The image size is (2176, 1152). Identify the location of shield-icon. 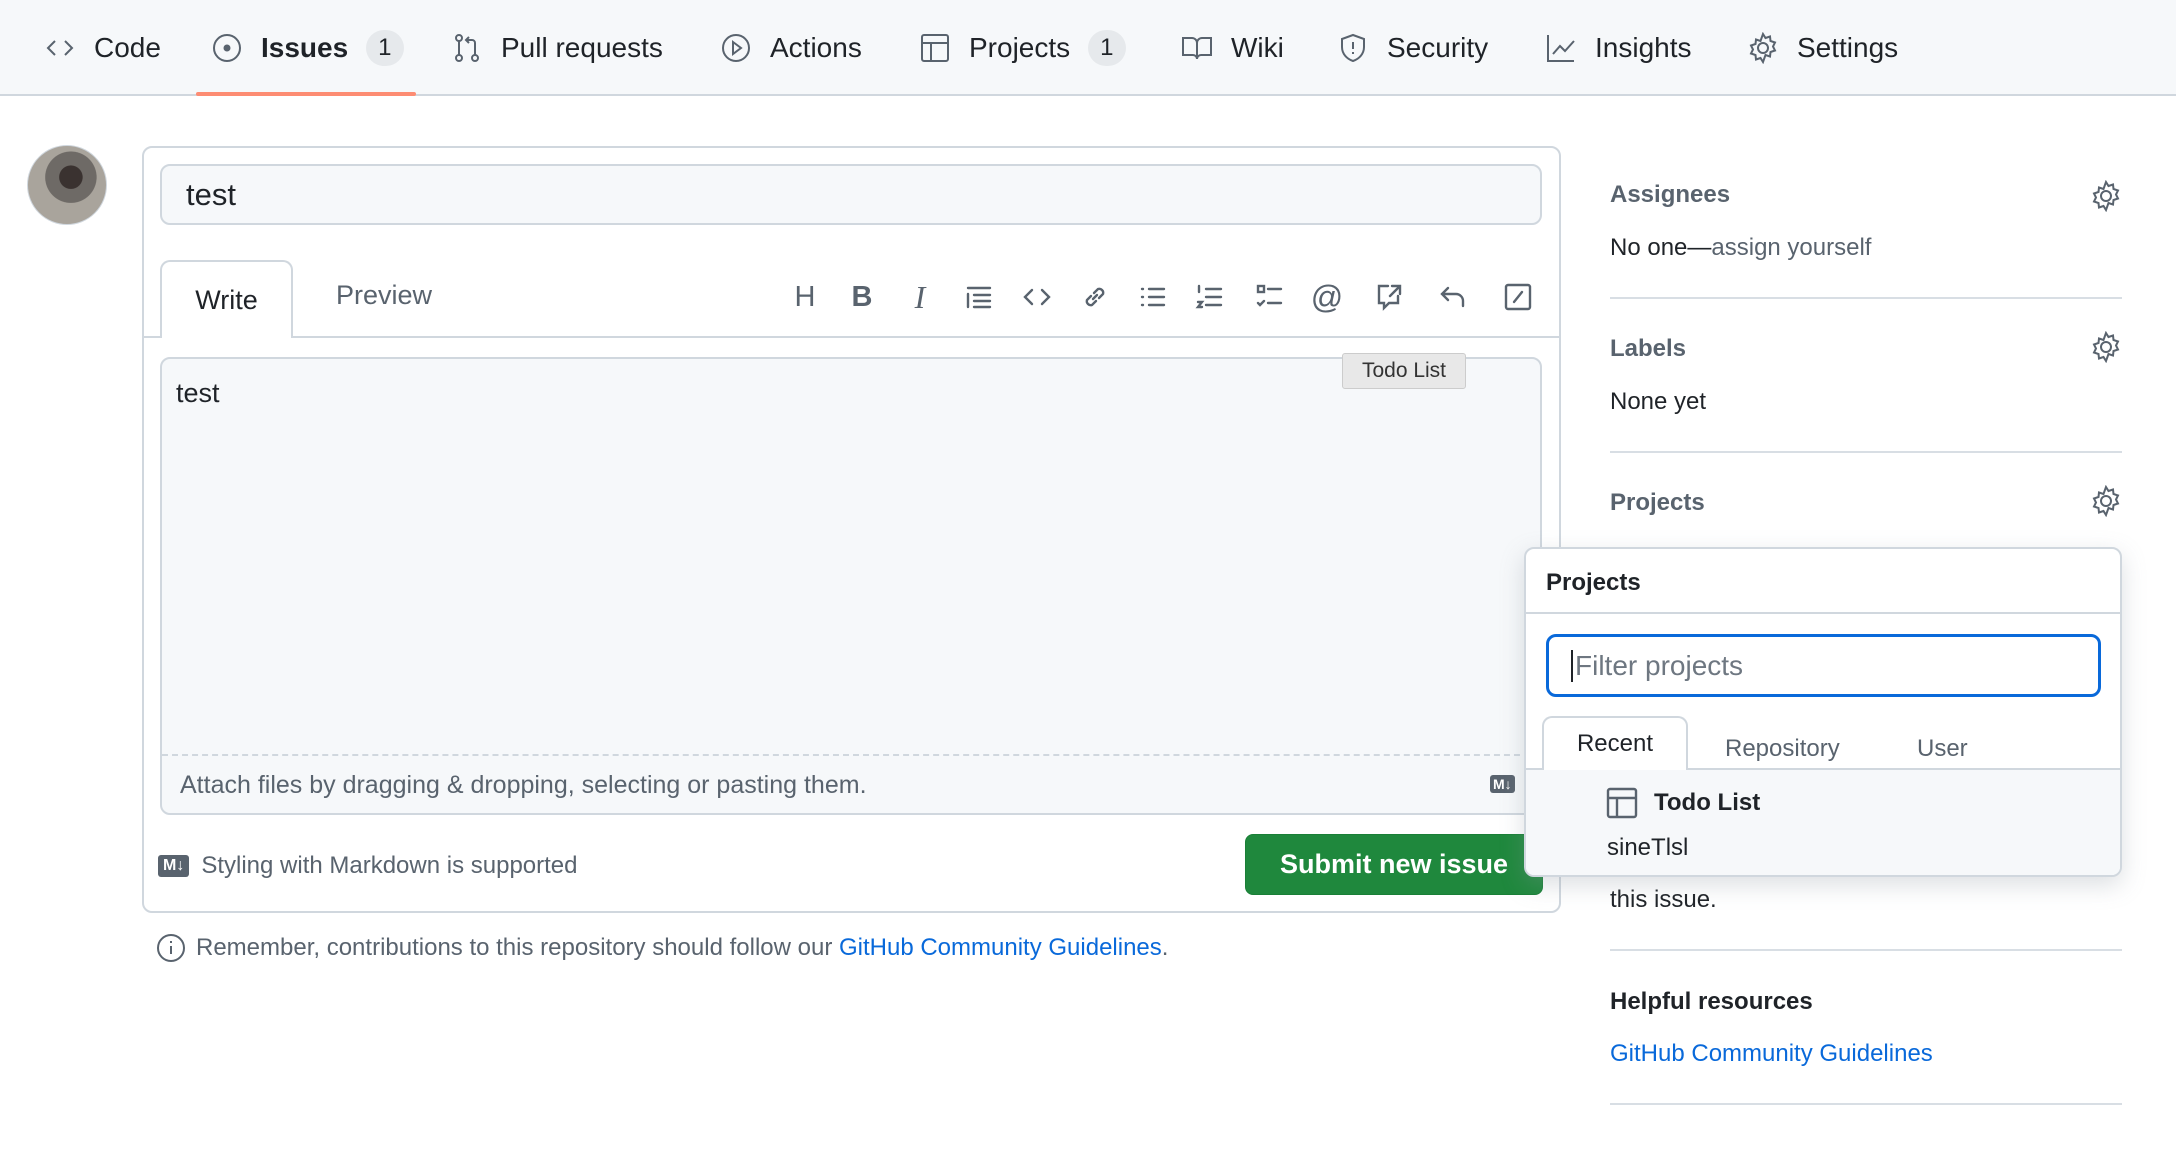
(1353, 48).